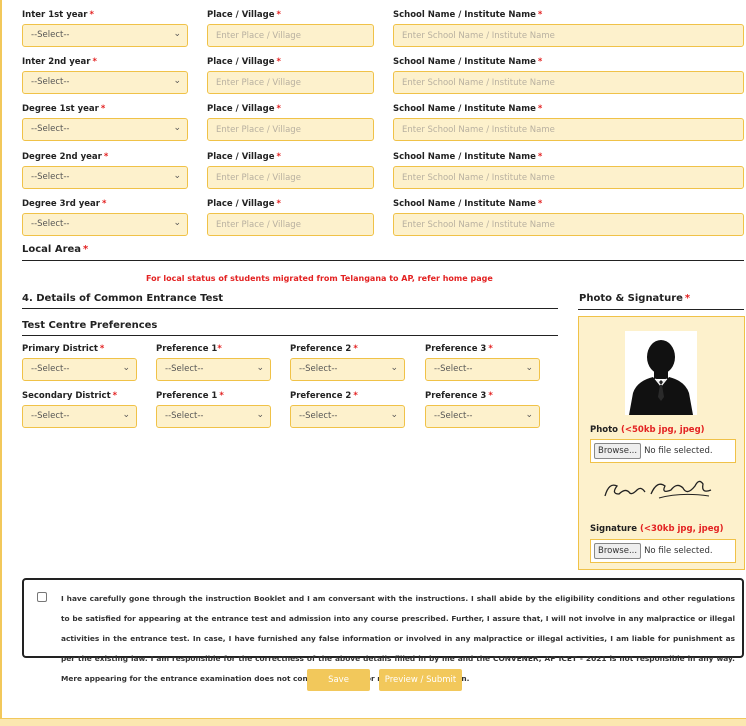  Describe the element at coordinates (59, 62) in the screenshot. I see `inter-2nd-year-label: Inter 2nd year *` at that location.